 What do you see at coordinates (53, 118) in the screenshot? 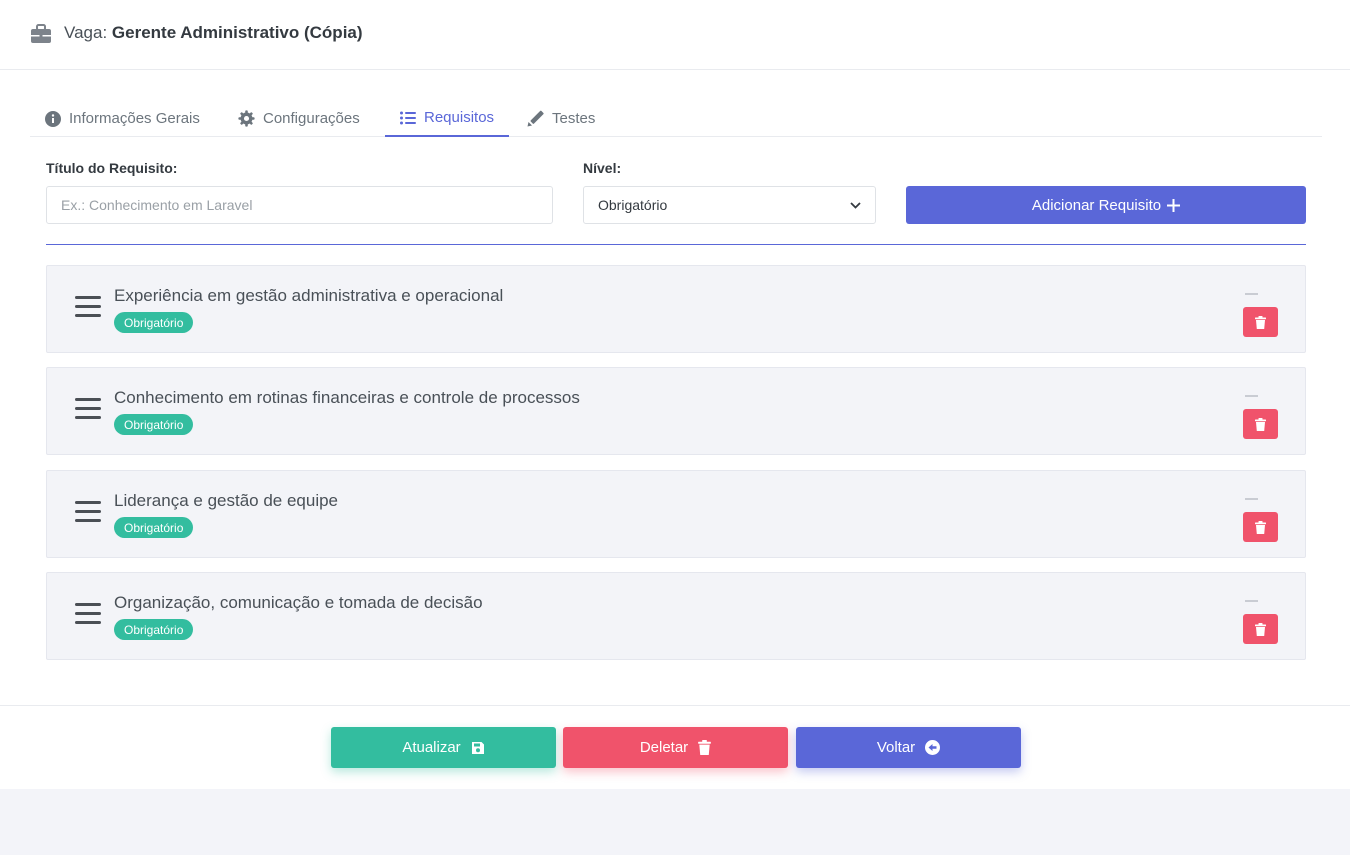
I see `info-icon` at bounding box center [53, 118].